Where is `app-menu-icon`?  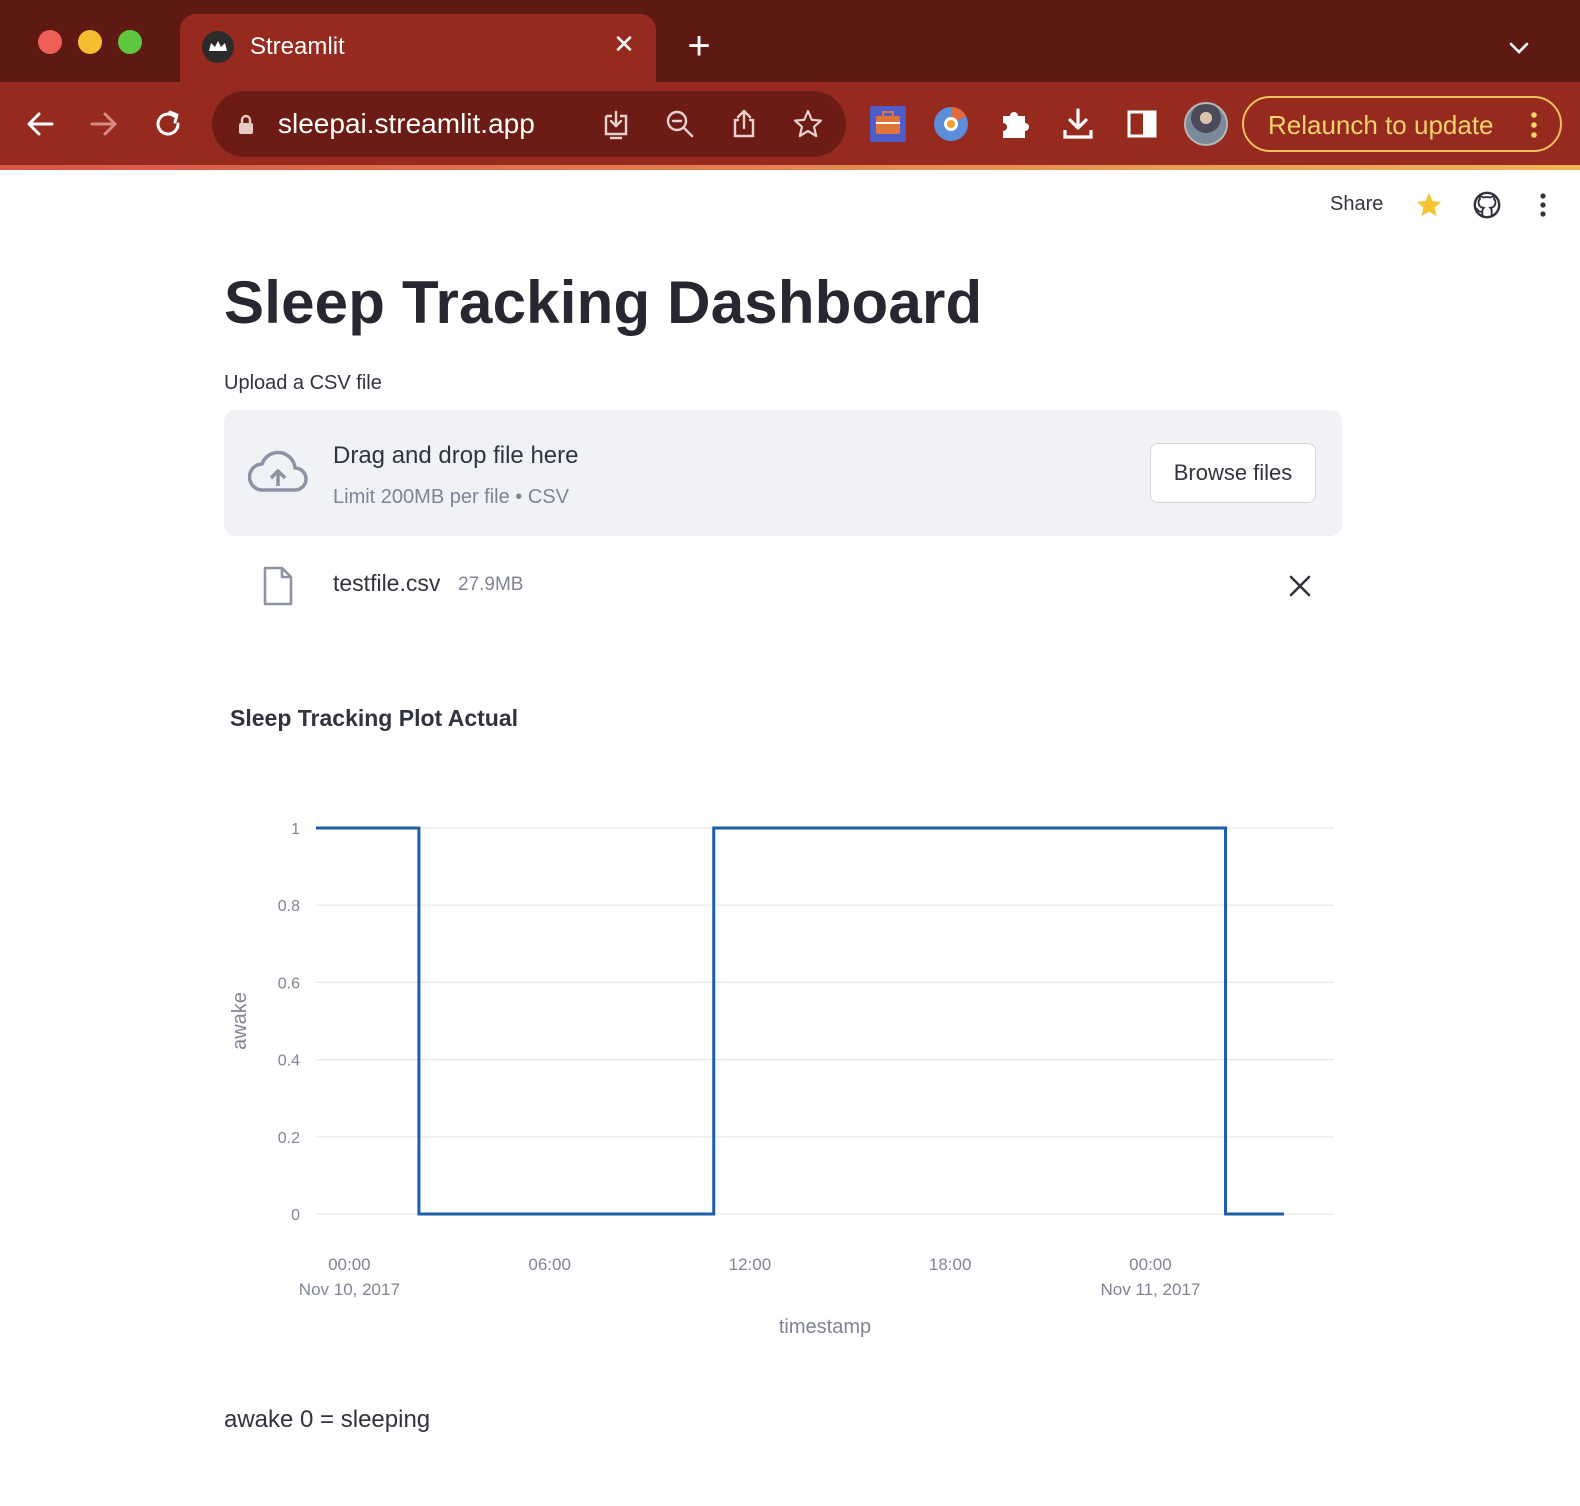 app-menu-icon is located at coordinates (1543, 205).